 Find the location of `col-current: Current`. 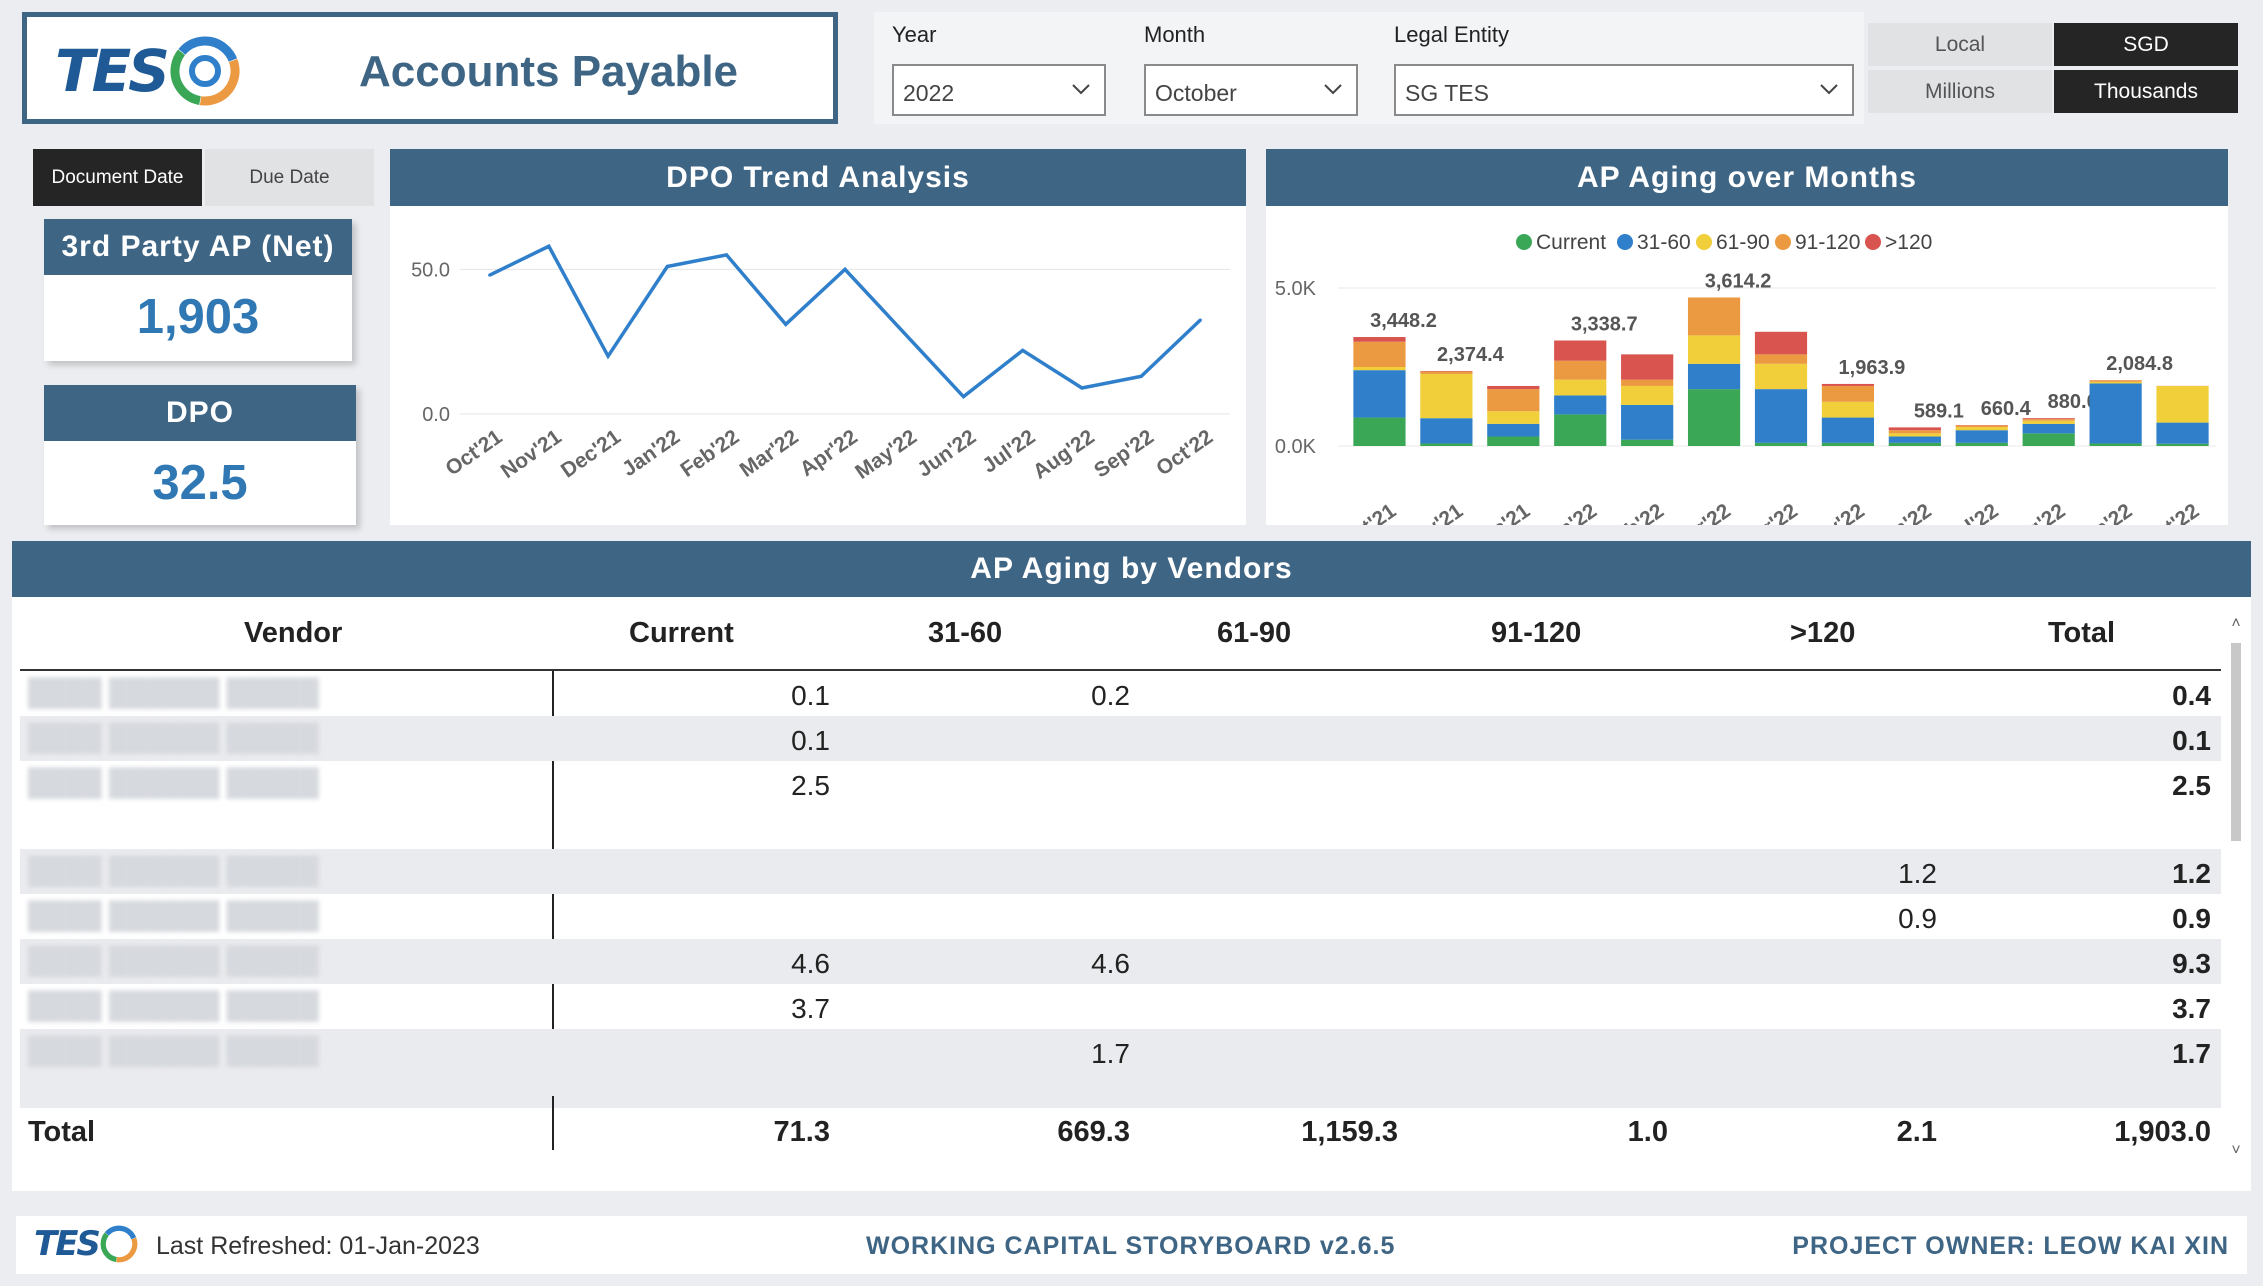

col-current: Current is located at coordinates (681, 633).